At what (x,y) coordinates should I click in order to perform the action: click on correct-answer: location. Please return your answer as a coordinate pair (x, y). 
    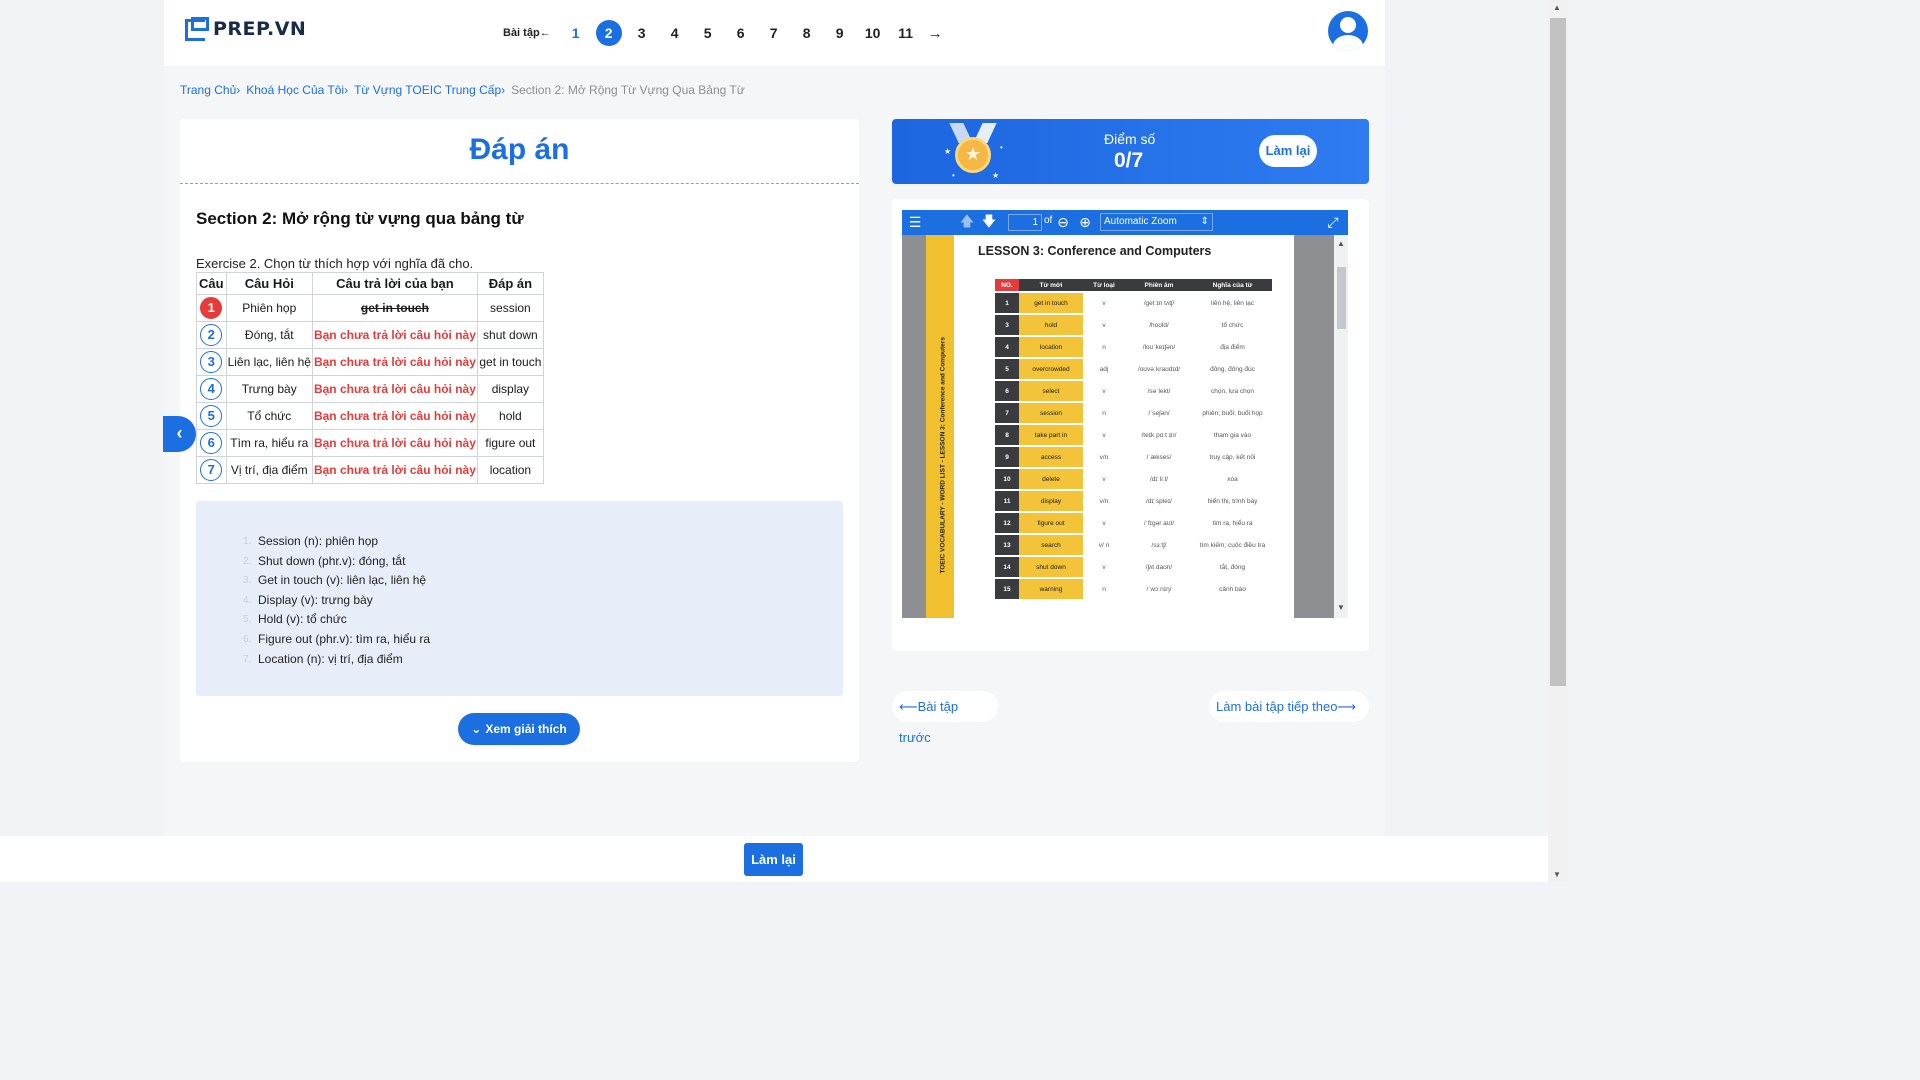
    Looking at the image, I should click on (510, 470).